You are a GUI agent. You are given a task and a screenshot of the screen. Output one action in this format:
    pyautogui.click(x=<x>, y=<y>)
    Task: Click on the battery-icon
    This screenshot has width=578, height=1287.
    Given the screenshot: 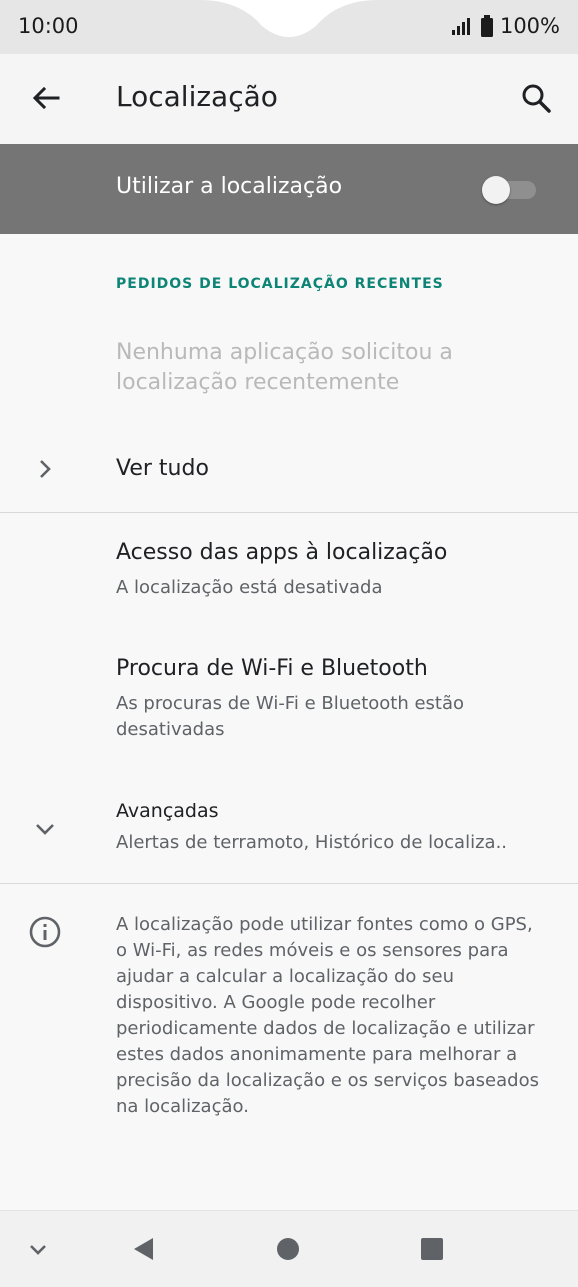 What is the action you would take?
    pyautogui.click(x=486, y=26)
    